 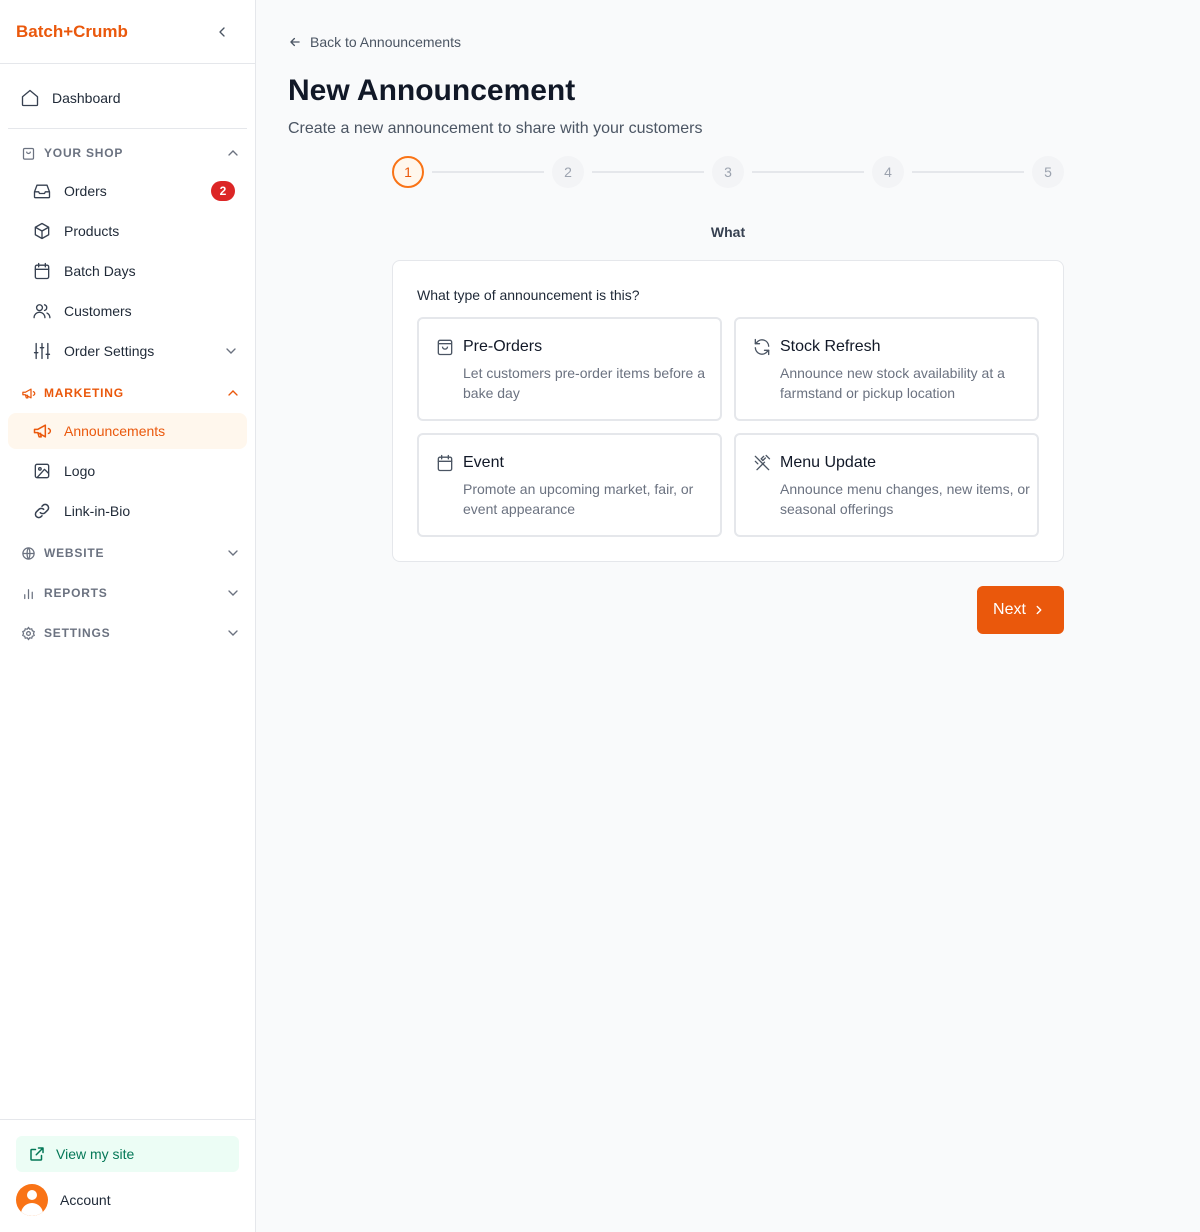 I want to click on section-your-shop: YOUR SHOP, so click(x=127, y=153).